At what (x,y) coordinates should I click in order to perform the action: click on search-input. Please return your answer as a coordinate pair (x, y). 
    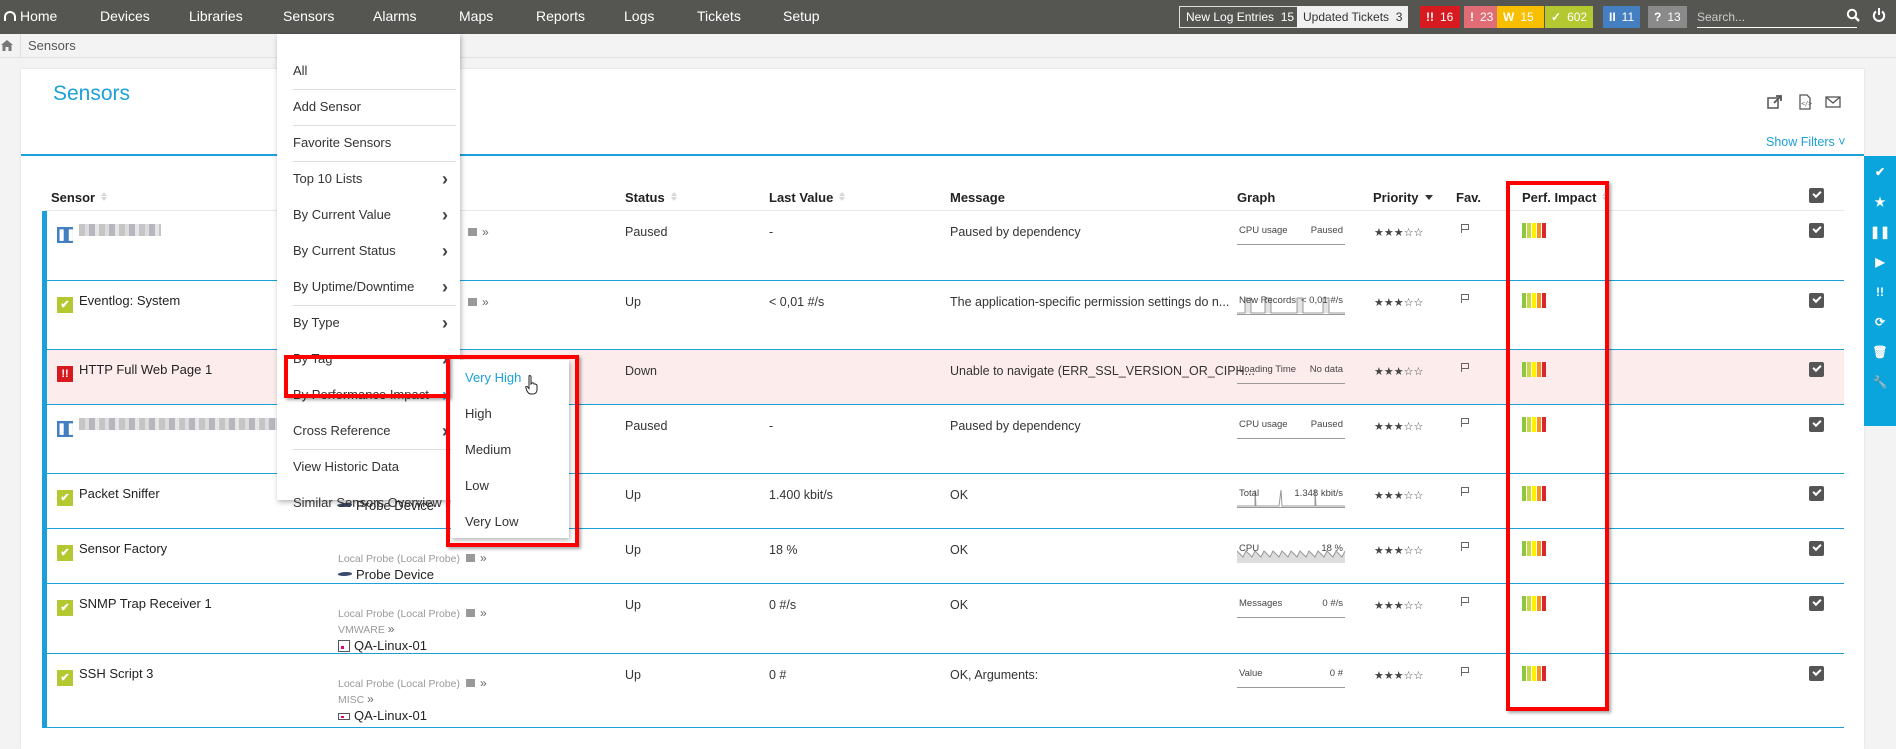
    Looking at the image, I should click on (1777, 17).